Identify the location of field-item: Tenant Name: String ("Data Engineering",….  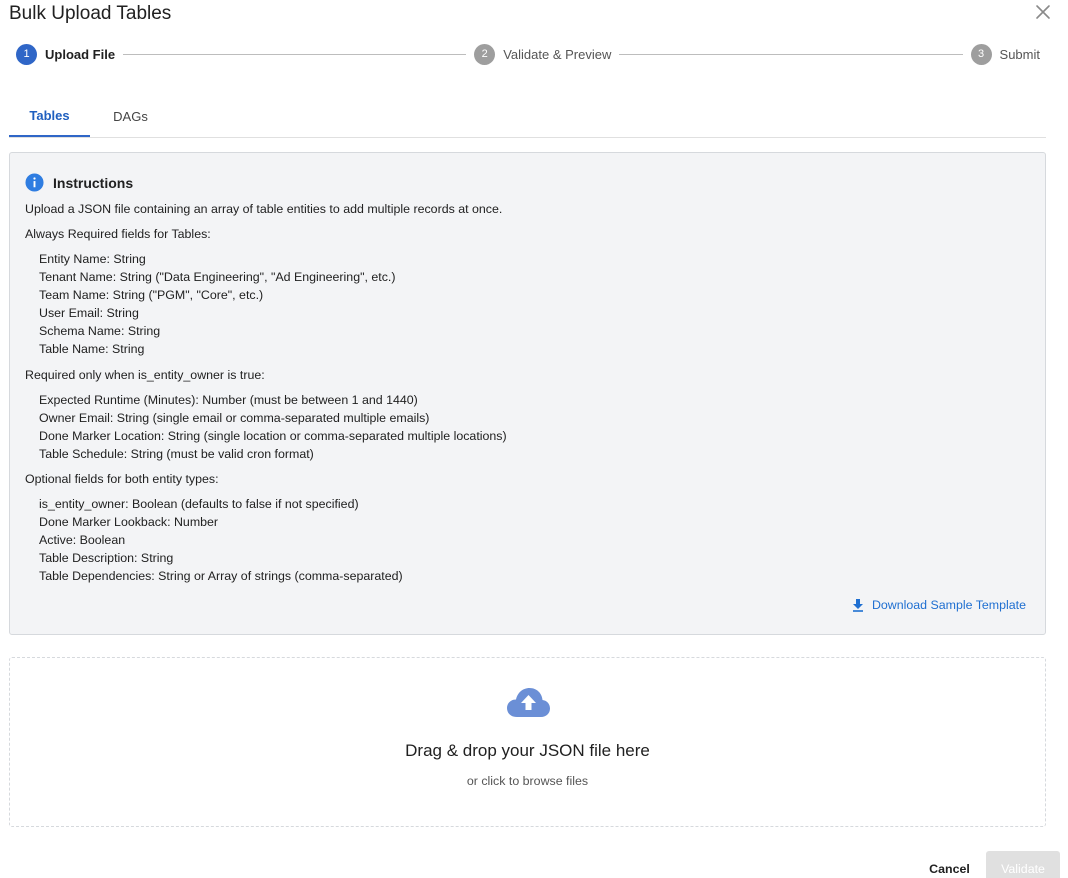
(217, 277).